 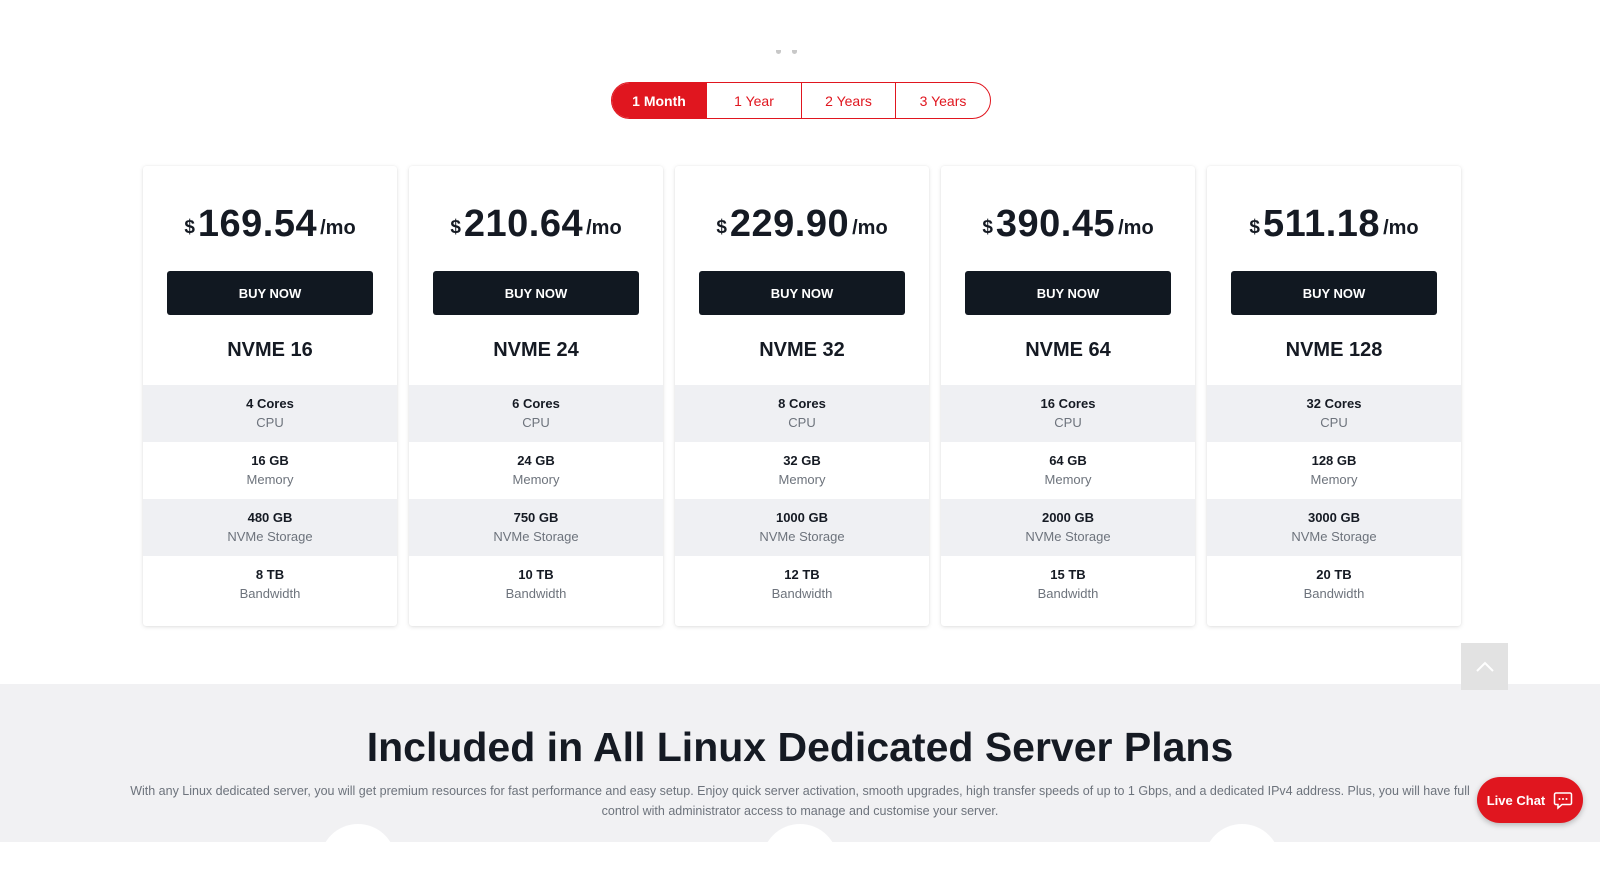 I want to click on spec-memory: 24 GB Memory, so click(x=536, y=470).